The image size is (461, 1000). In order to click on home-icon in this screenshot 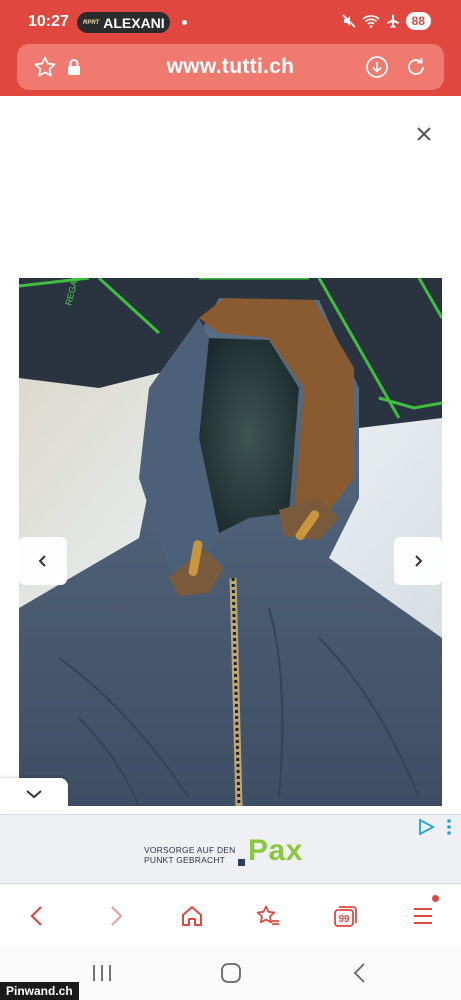, I will do `click(192, 916)`.